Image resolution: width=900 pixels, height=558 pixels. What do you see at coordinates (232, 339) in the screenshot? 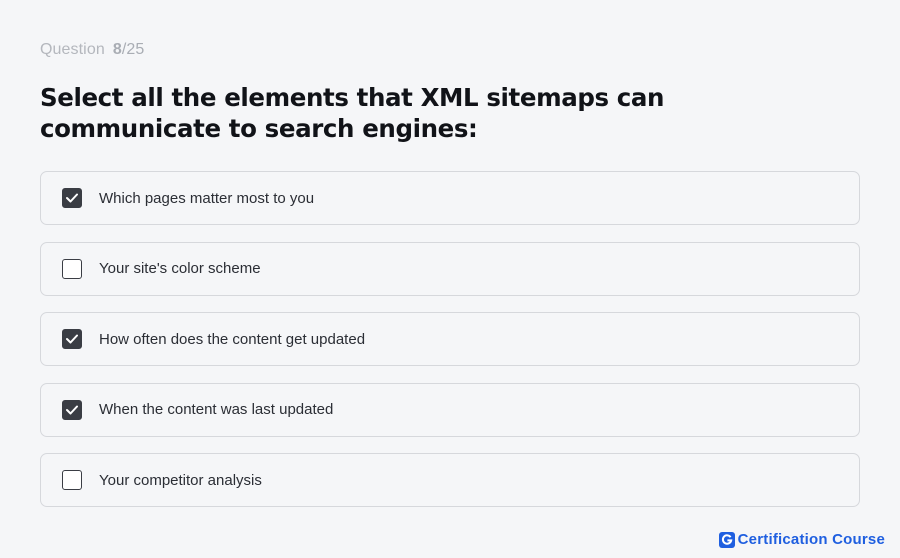
I see `option-label: How often does the content get updated` at bounding box center [232, 339].